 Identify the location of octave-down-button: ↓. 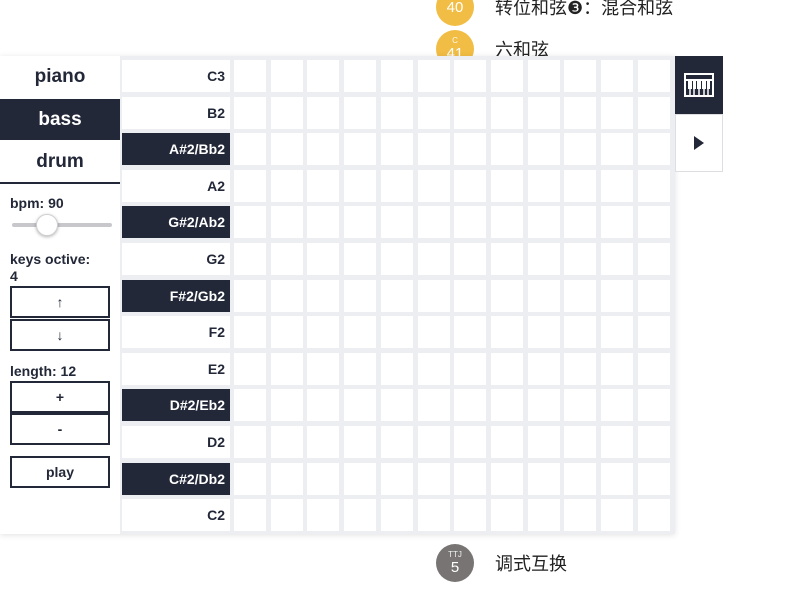
(60, 335).